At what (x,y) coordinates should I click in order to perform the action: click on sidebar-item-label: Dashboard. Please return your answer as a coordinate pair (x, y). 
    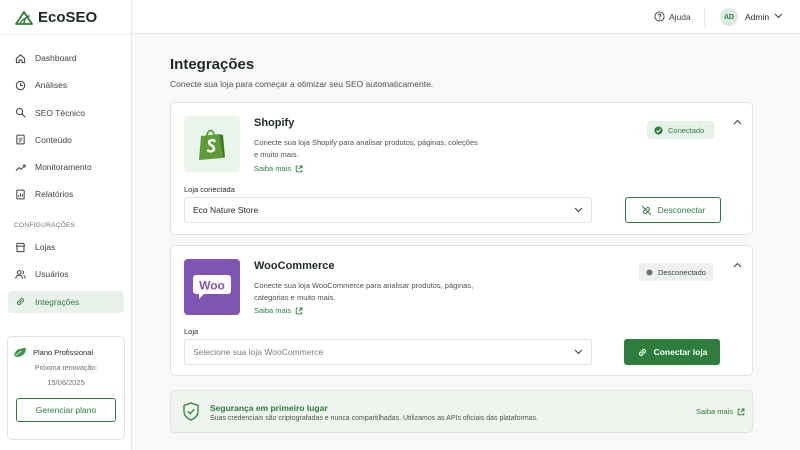
    Looking at the image, I should click on (56, 58).